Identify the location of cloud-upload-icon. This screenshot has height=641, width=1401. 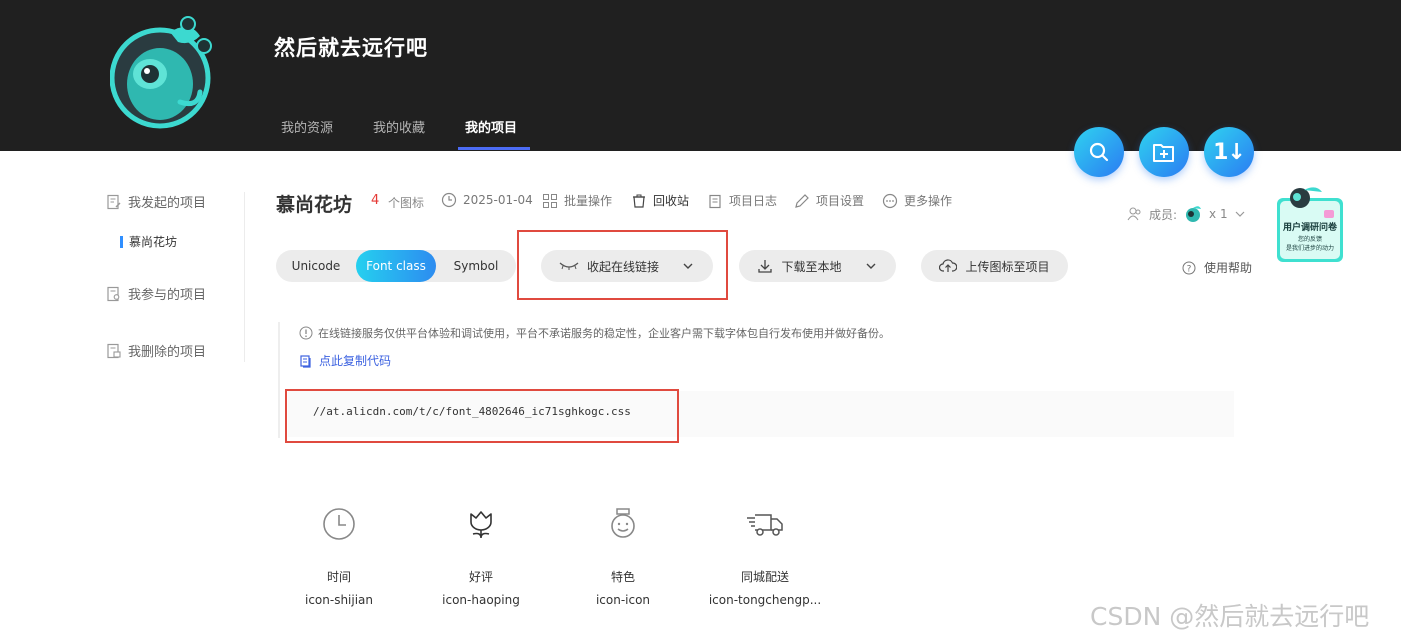
(948, 265).